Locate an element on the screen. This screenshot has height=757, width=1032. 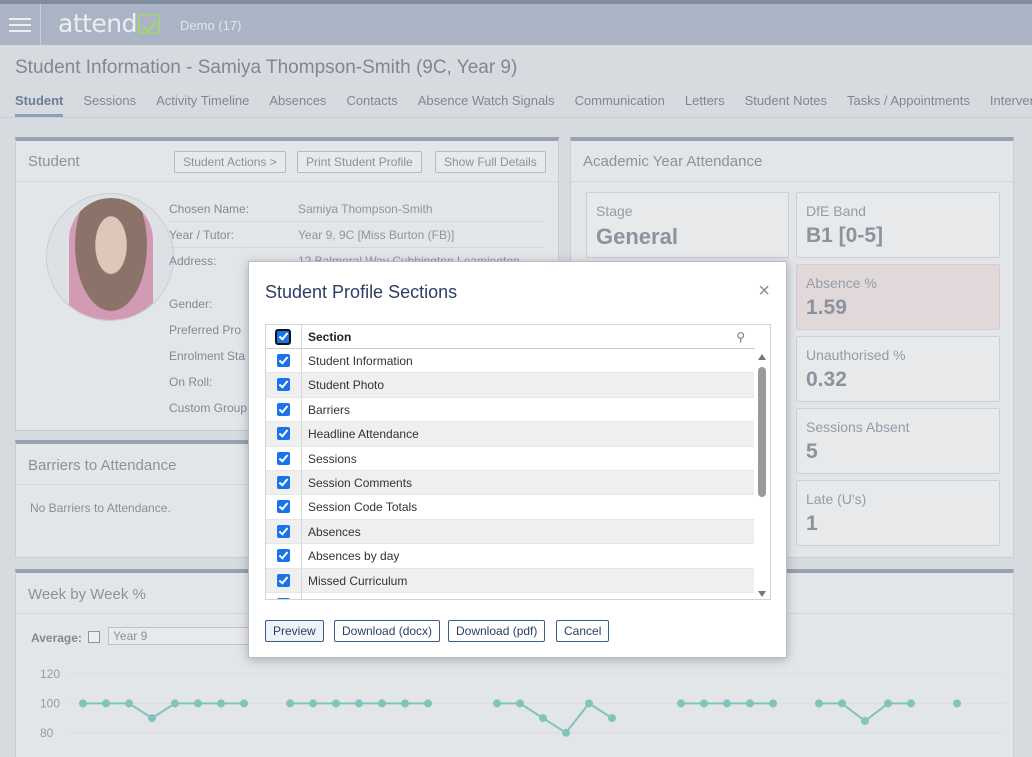
close-icon: × is located at coordinates (764, 291).